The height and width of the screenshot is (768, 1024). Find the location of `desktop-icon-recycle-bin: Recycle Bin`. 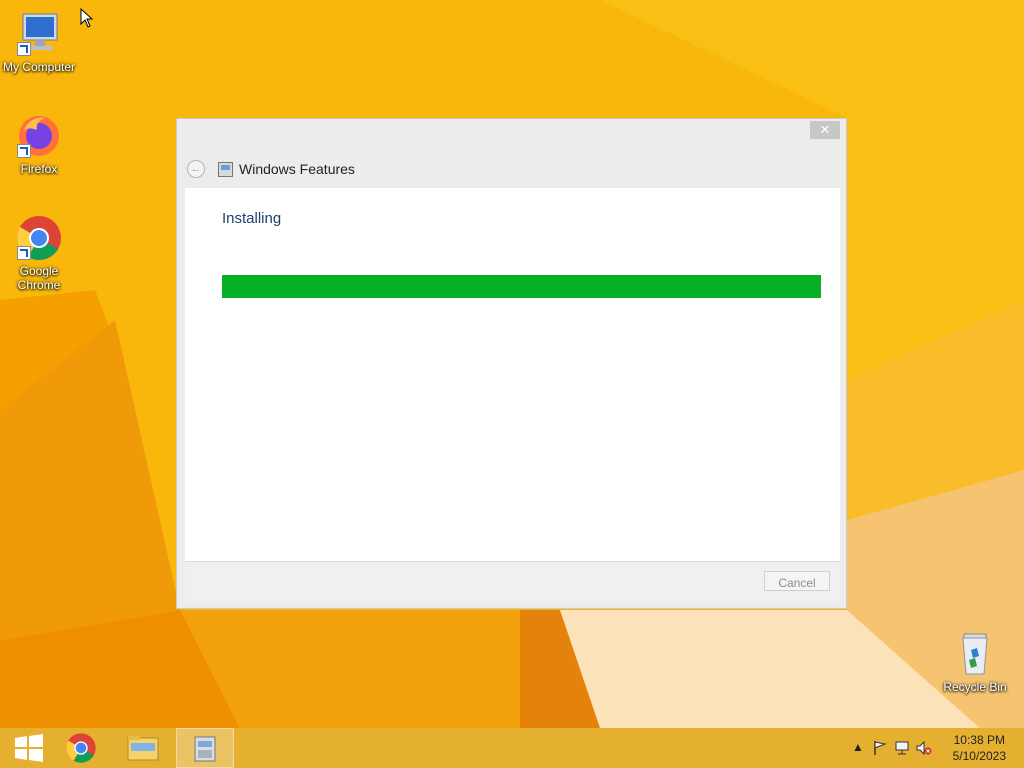

desktop-icon-recycle-bin: Recycle Bin is located at coordinates (975, 662).